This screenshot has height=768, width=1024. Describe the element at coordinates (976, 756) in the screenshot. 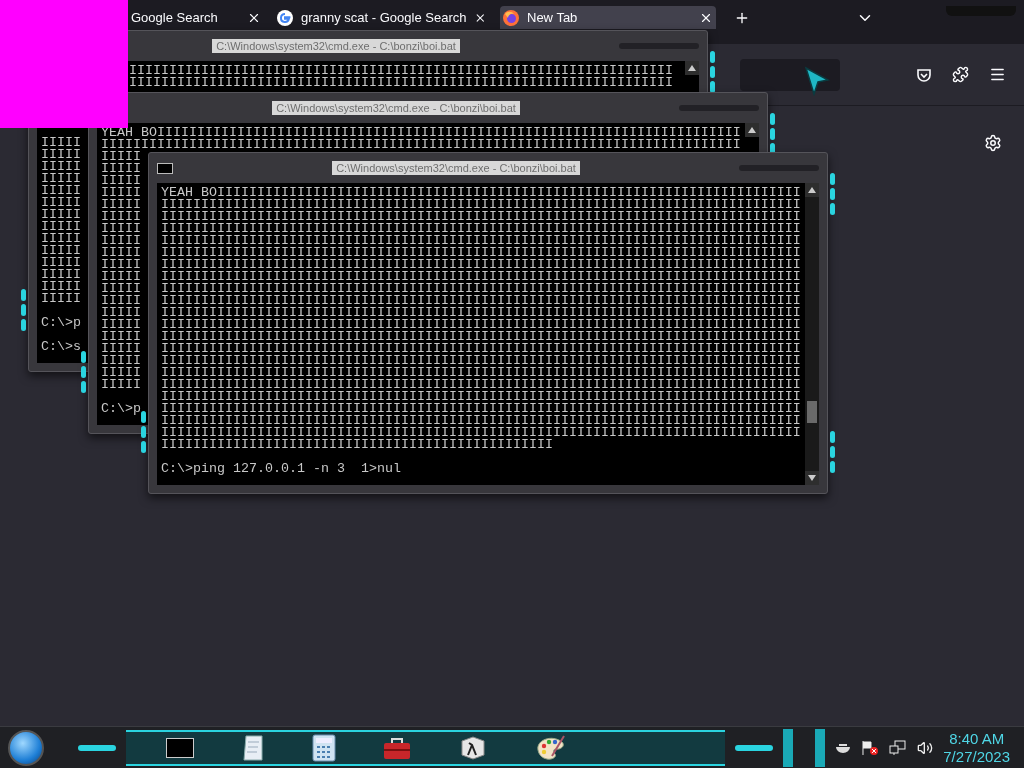

I see `clock-date: 7/27/2023` at that location.